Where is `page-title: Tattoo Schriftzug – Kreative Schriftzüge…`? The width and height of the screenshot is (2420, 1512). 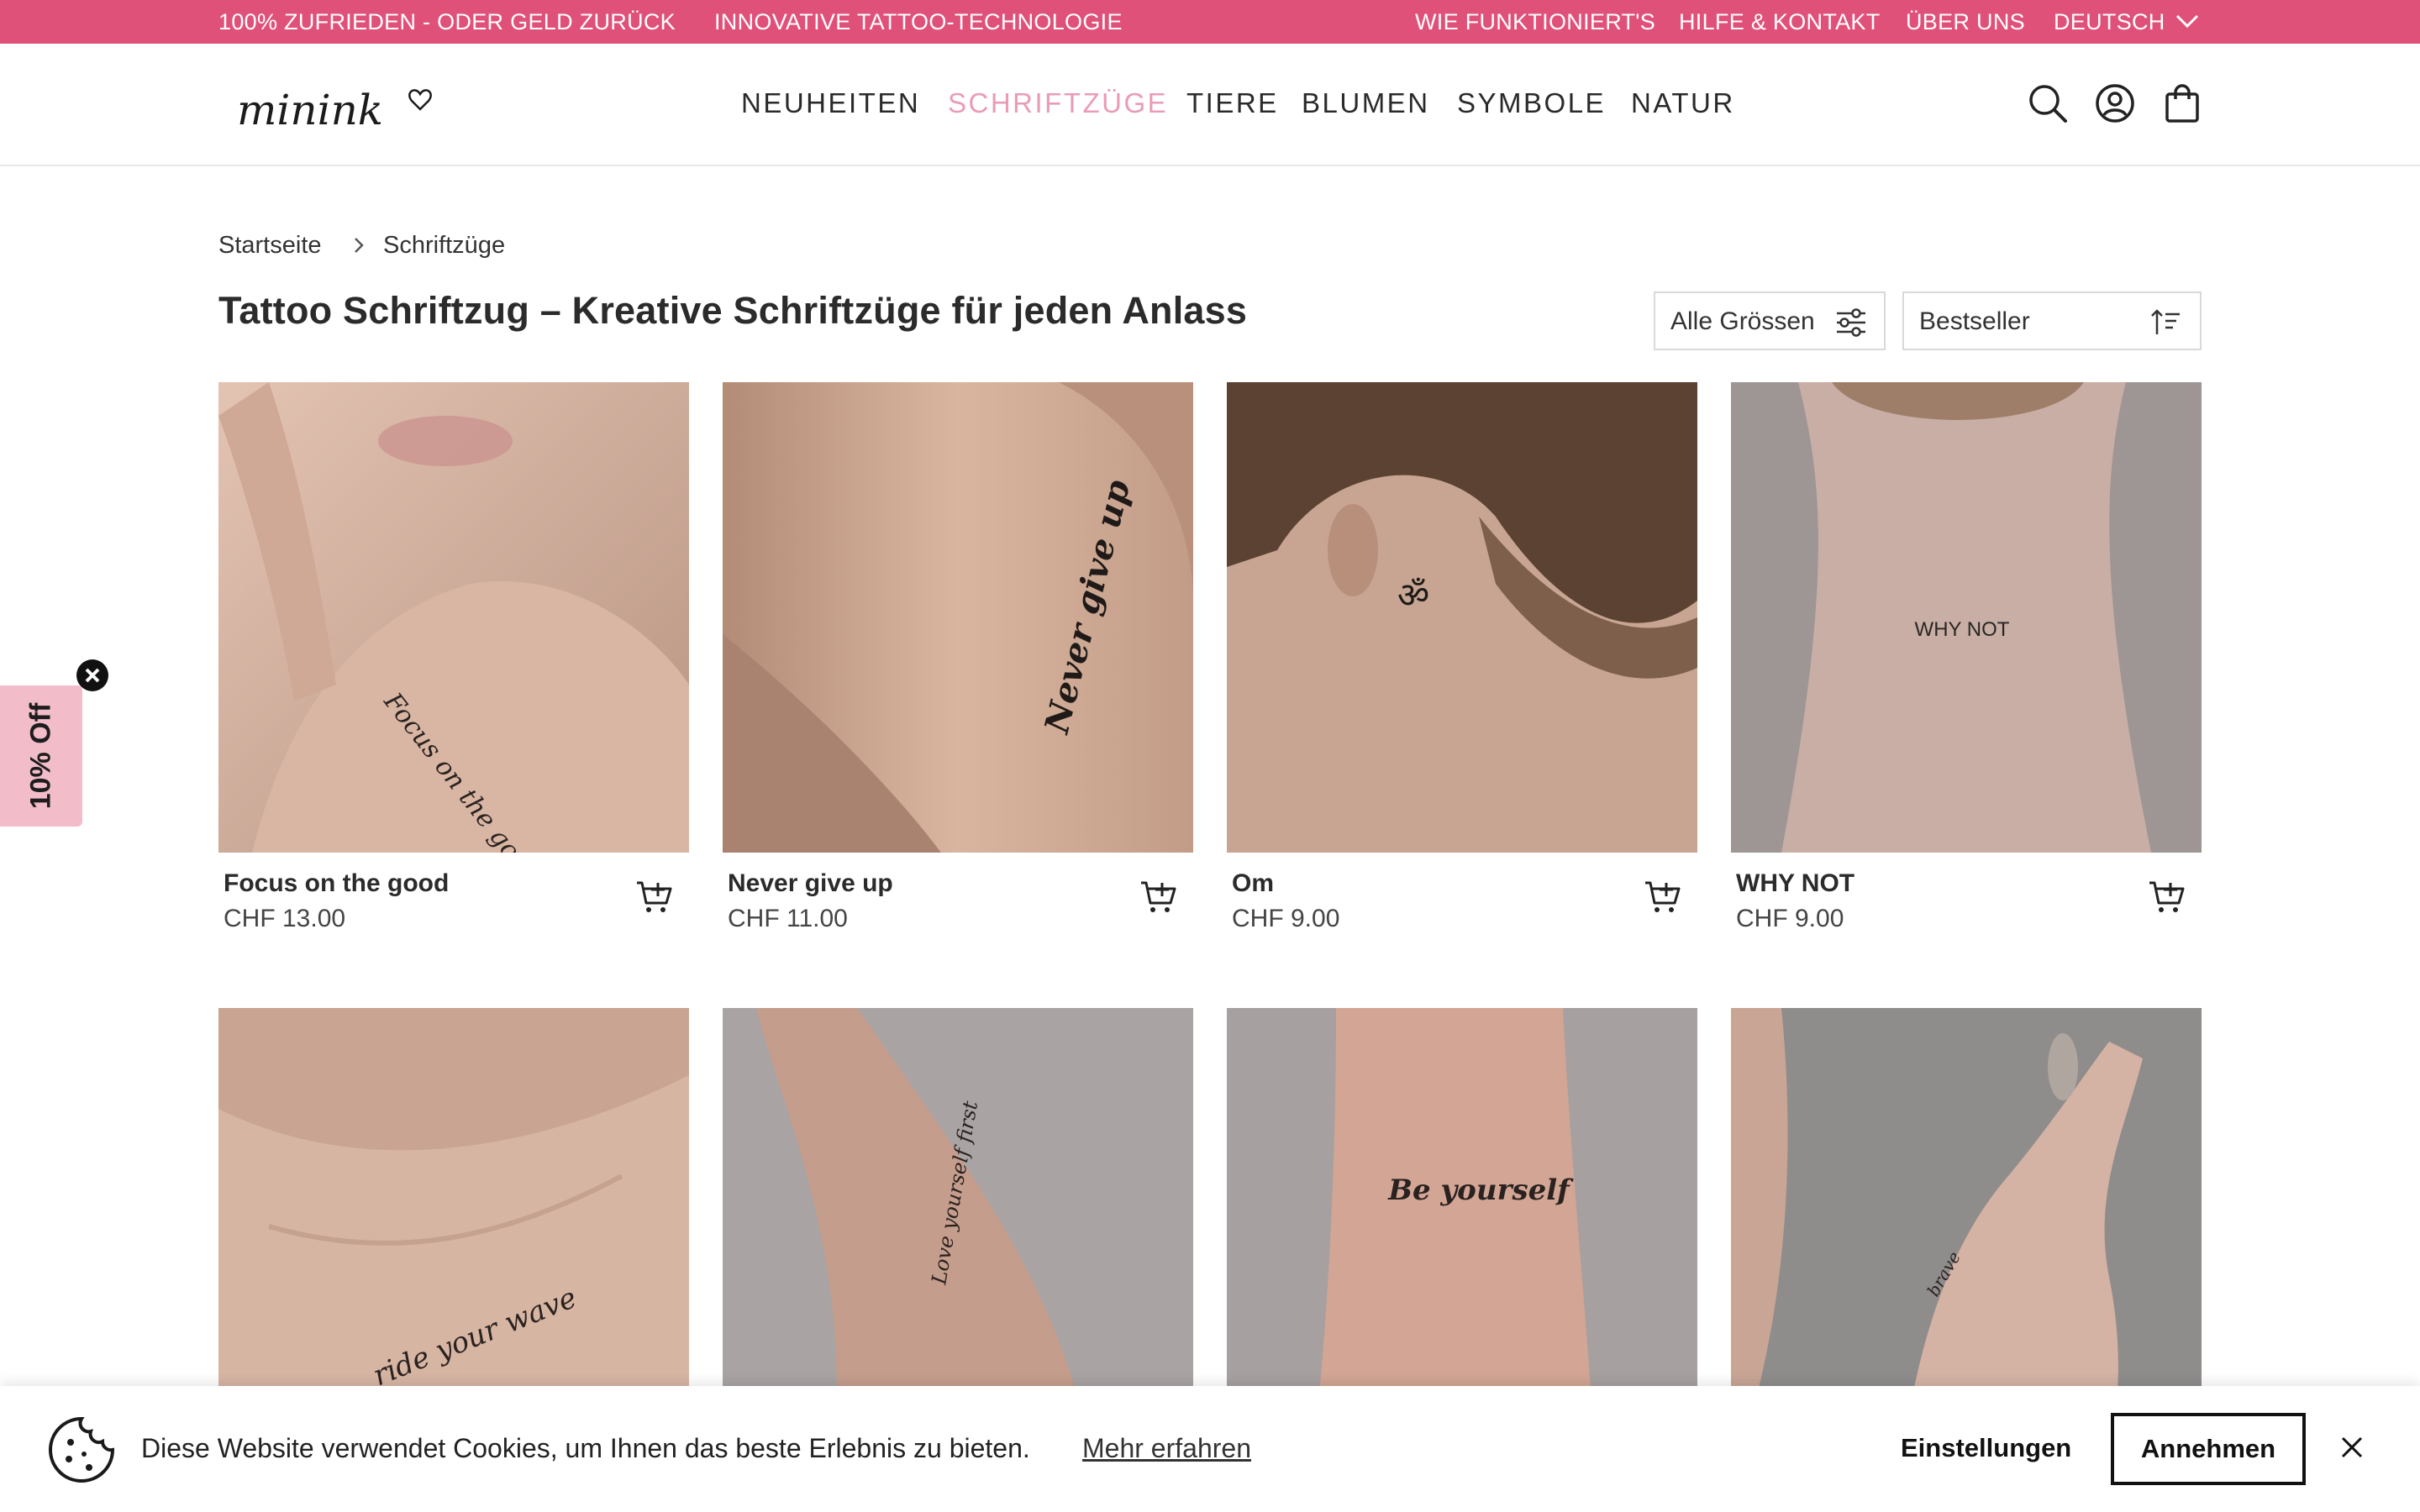
page-title: Tattoo Schriftzug – Kreative Schriftzüge… is located at coordinates (733, 310).